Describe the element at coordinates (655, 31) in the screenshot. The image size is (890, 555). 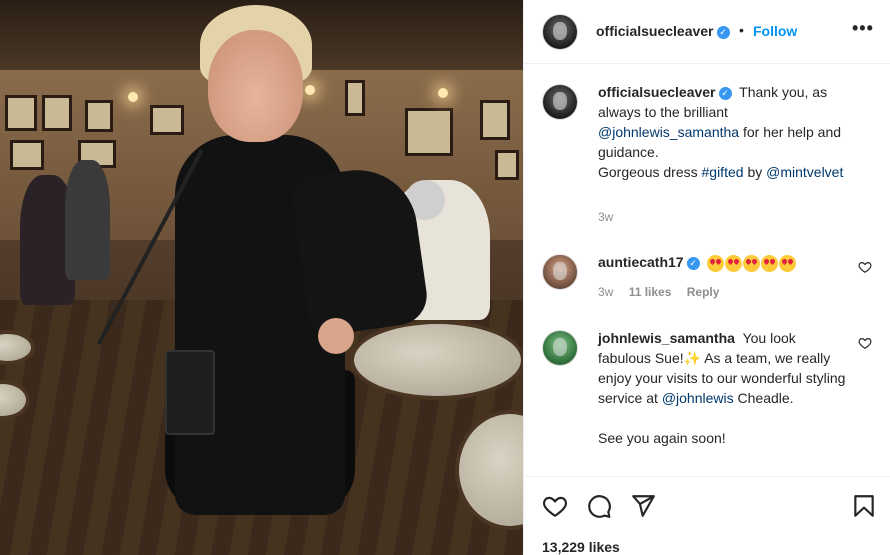
I see `author-username-text: officialsuecleaver` at that location.